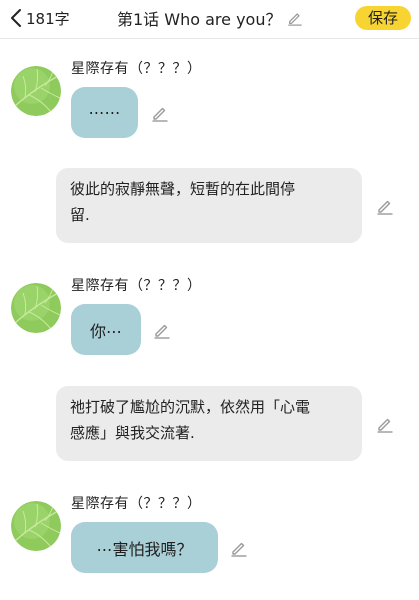 This screenshot has height=600, width=419. Describe the element at coordinates (48, 18) in the screenshot. I see `character-count: 181字` at that location.